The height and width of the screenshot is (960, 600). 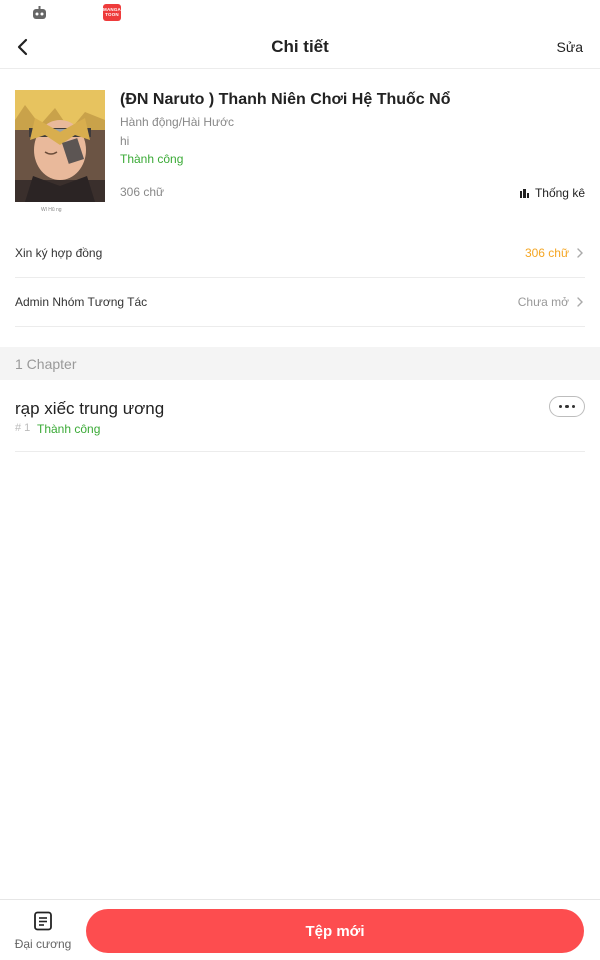 I want to click on page-title: Chi tiết, so click(x=300, y=46).